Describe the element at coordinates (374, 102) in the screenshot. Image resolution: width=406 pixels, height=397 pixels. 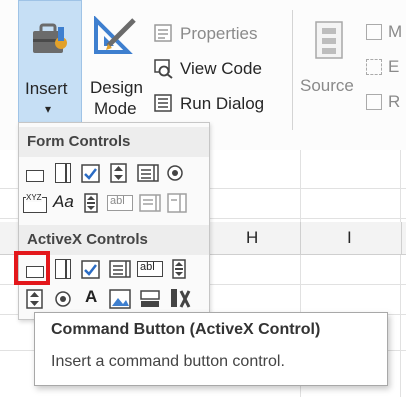
I see `refresh-data-icon` at that location.